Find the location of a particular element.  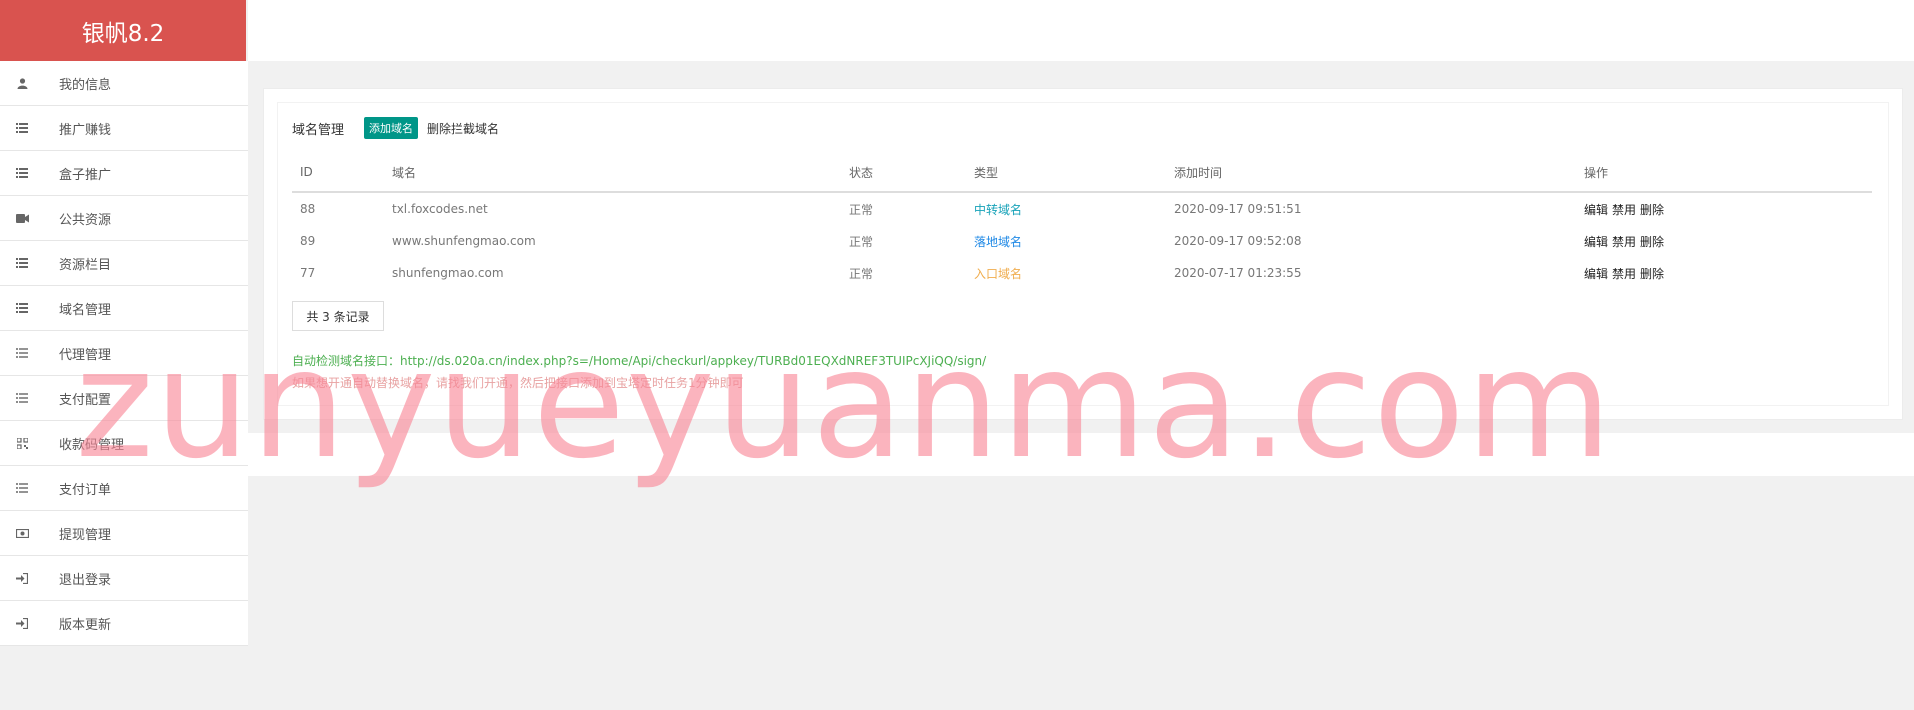

qrcode-icon is located at coordinates (22, 443).